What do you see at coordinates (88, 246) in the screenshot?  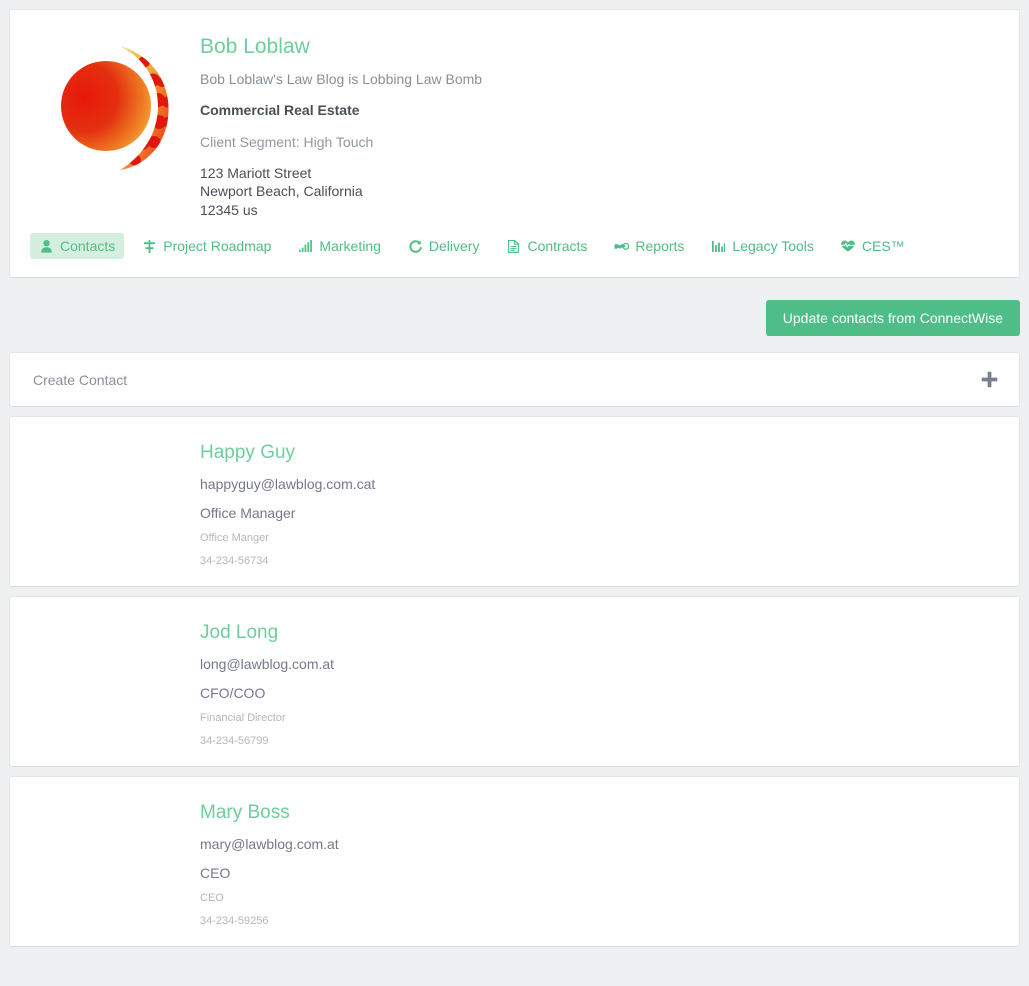 I see `tab-label: Contacts` at bounding box center [88, 246].